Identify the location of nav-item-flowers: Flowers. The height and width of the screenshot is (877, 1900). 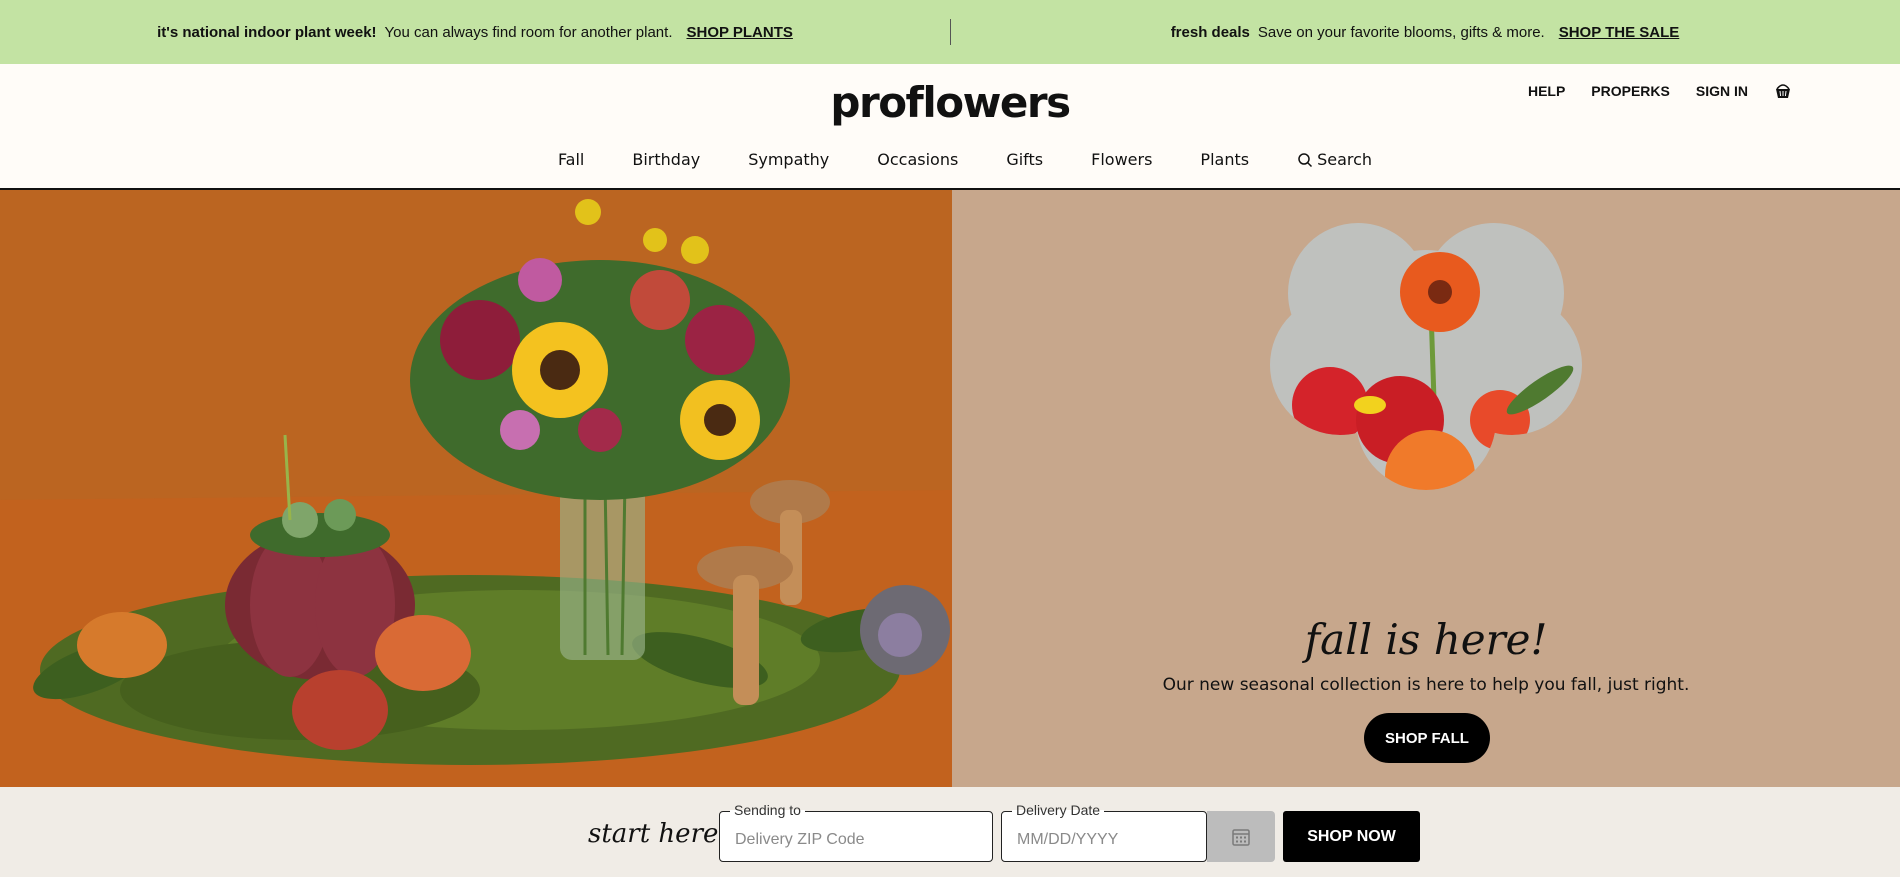
(1121, 159).